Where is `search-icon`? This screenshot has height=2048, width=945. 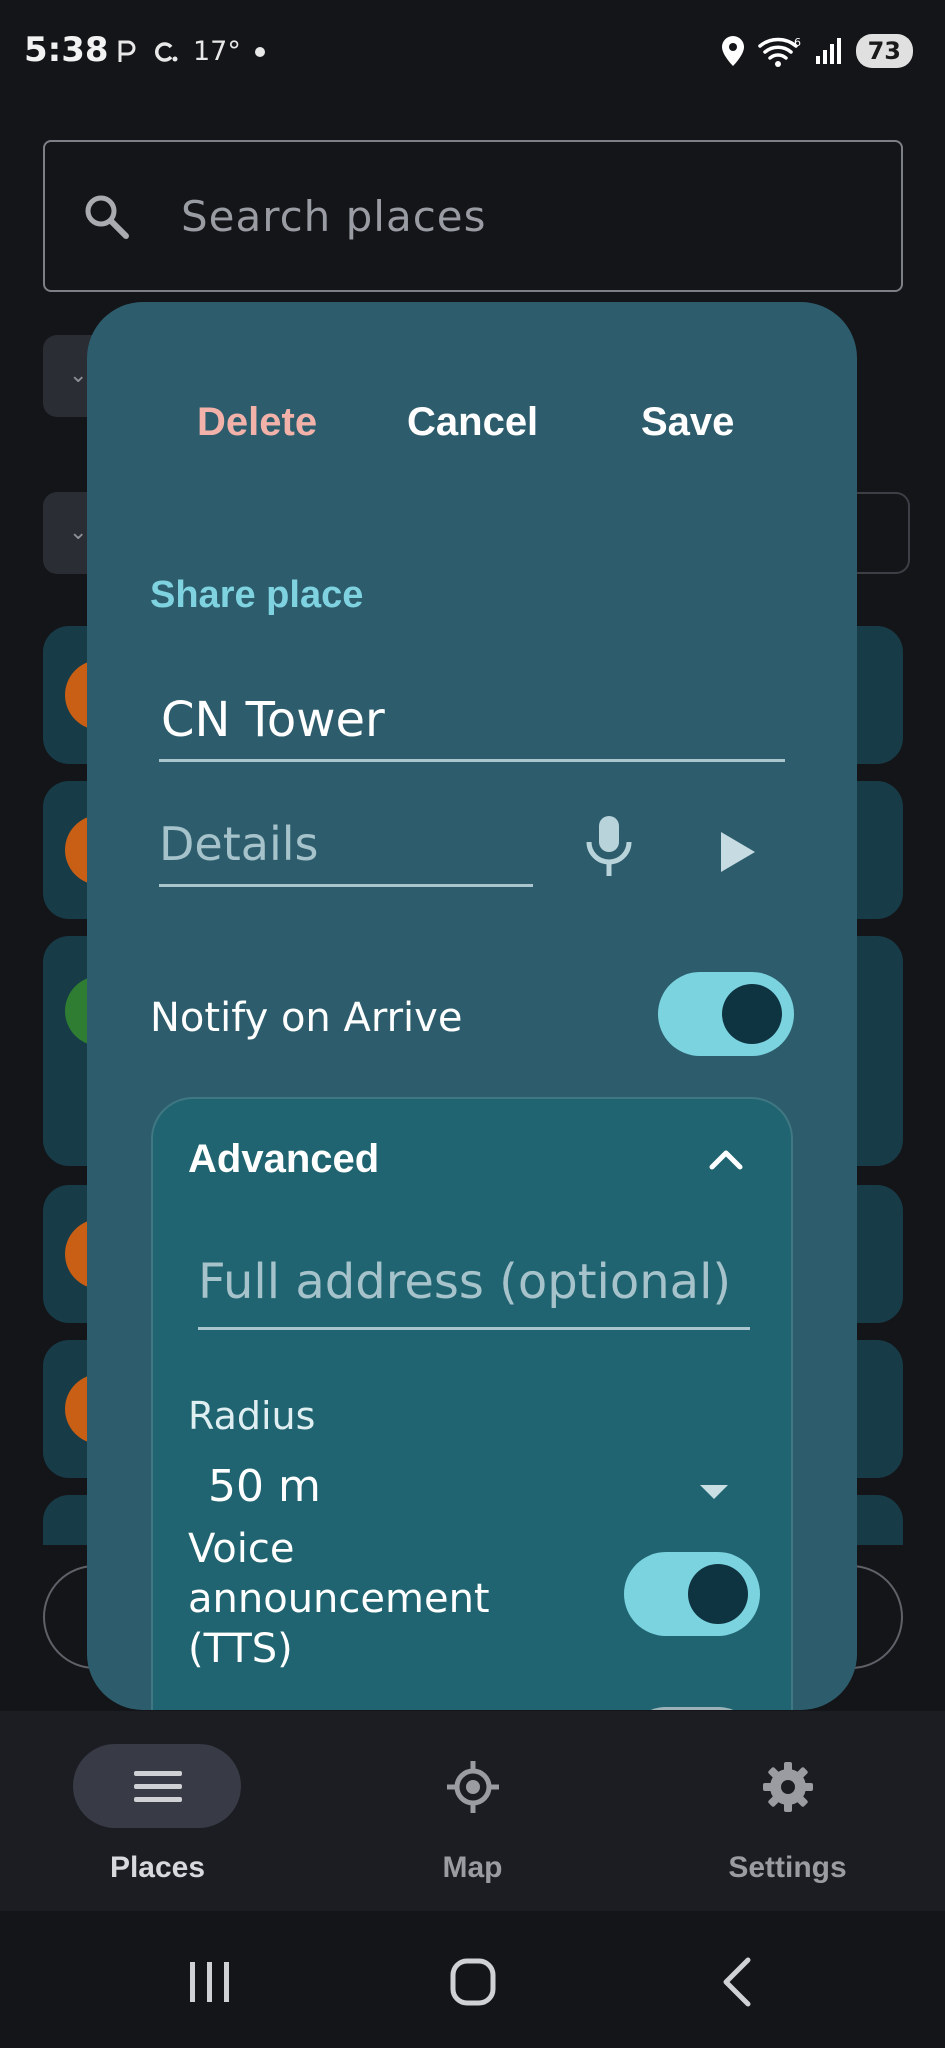
search-icon is located at coordinates (107, 217).